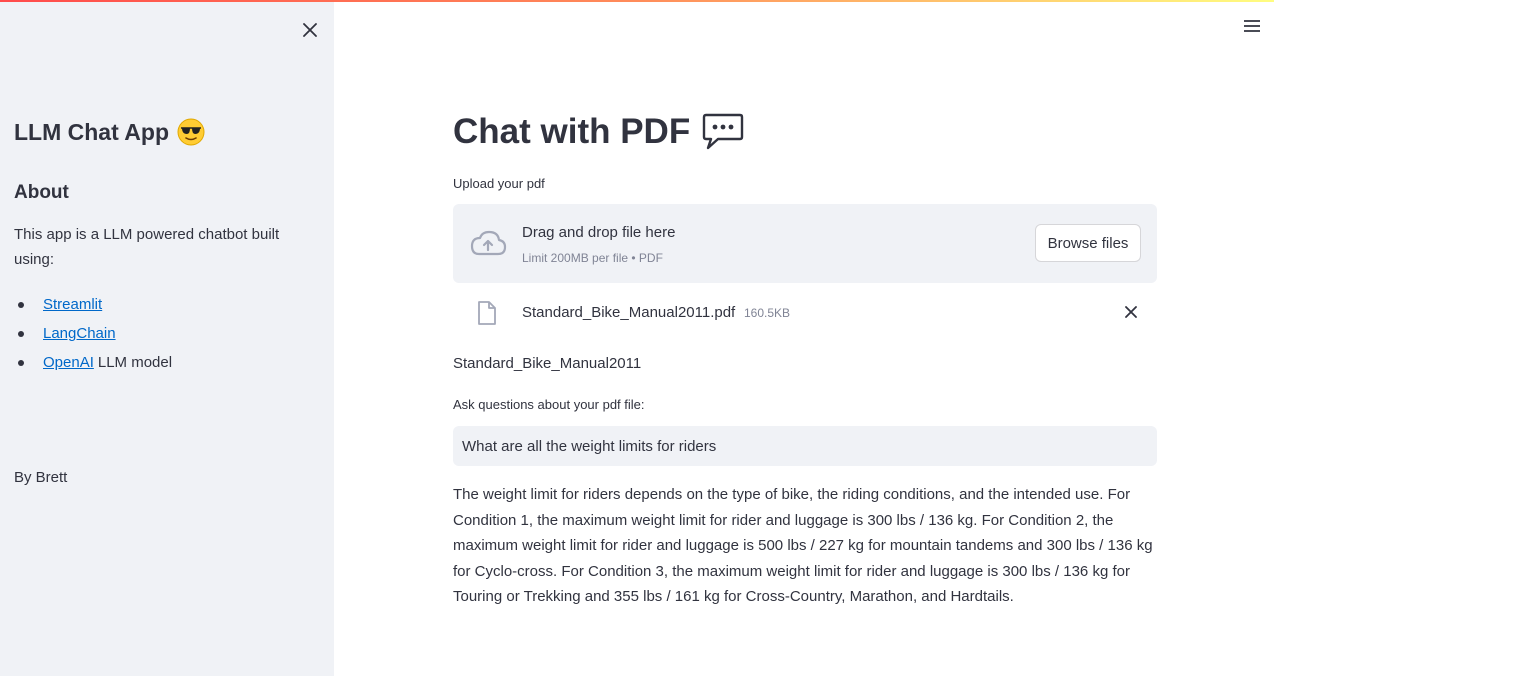 This screenshot has width=1536, height=676. Describe the element at coordinates (723, 131) in the screenshot. I see `speech-bubble-icon` at that location.